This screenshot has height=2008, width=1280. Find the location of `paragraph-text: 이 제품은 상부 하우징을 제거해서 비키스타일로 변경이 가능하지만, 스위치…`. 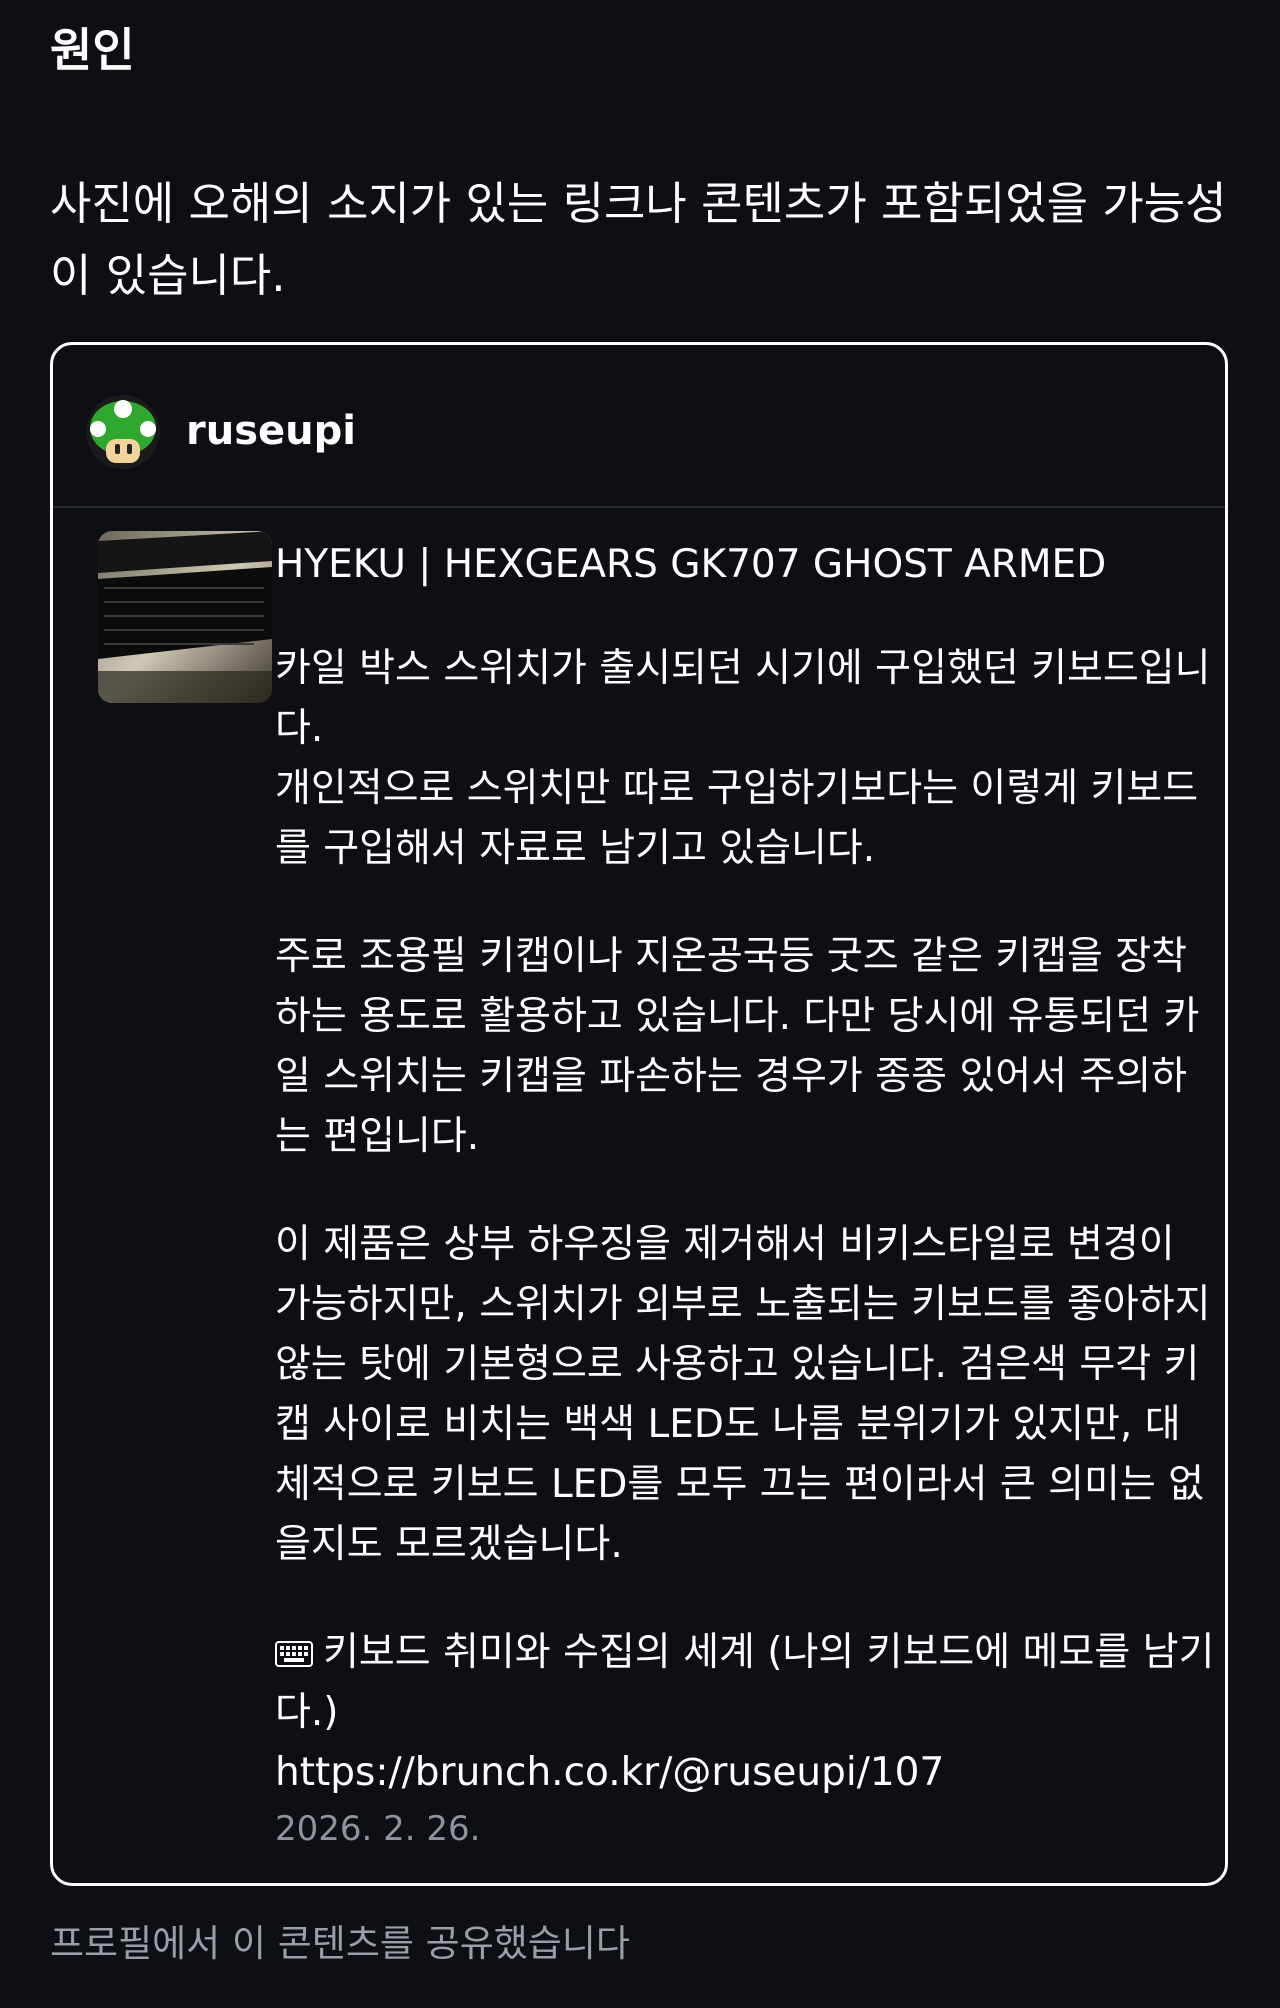

paragraph-text: 이 제품은 상부 하우징을 제거해서 비키스타일로 변경이 가능하지만, 스위치… is located at coordinates (743, 1394).